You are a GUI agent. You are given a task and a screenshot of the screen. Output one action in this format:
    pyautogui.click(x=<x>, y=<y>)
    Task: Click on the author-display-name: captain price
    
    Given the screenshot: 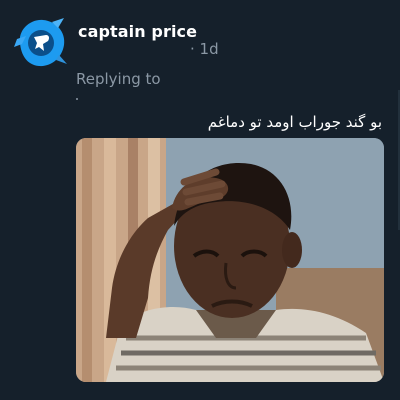 What is the action you would take?
    pyautogui.click(x=137, y=31)
    